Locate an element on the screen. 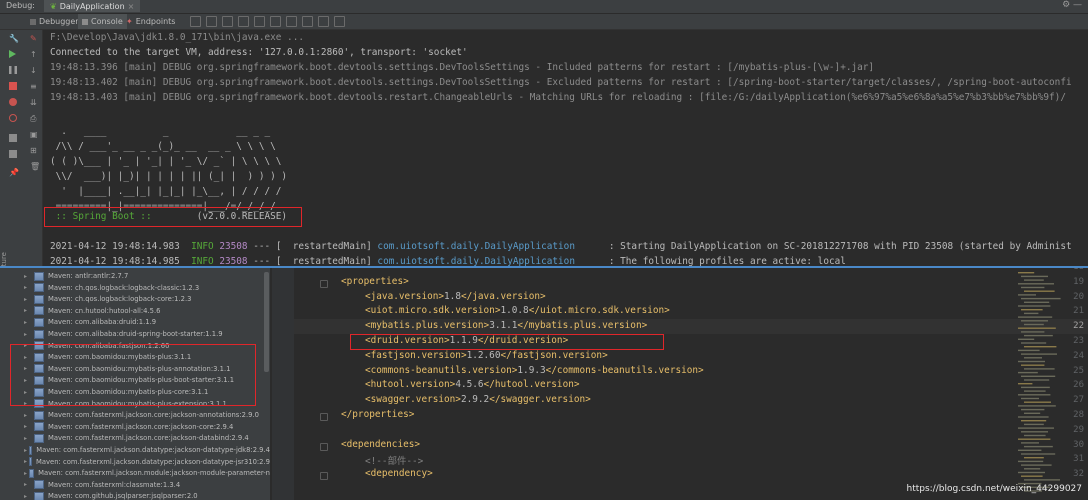  force-step-into-icon is located at coordinates (243, 21).